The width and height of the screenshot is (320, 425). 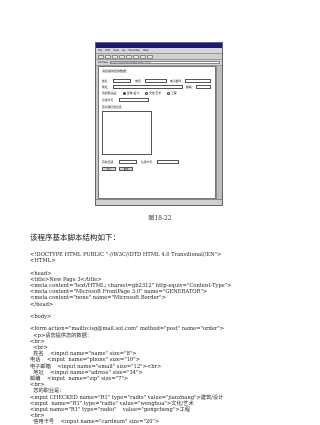 What do you see at coordinates (47, 391) in the screenshot?
I see `code-line: 您的职业是：` at bounding box center [47, 391].